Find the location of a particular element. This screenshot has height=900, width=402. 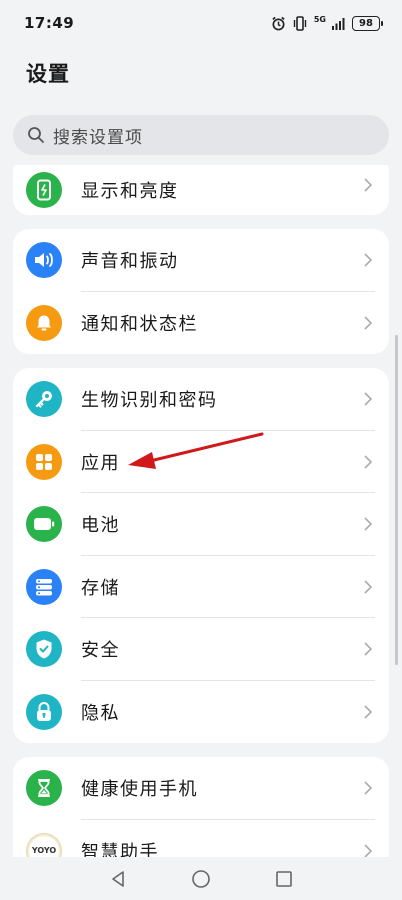

apps-grid-icon is located at coordinates (44, 461).